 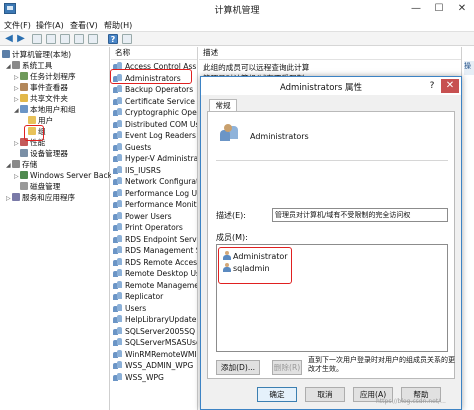 I want to click on description-input: 管理员对计算机/域有不受限制的完全访问权, so click(x=360, y=215).